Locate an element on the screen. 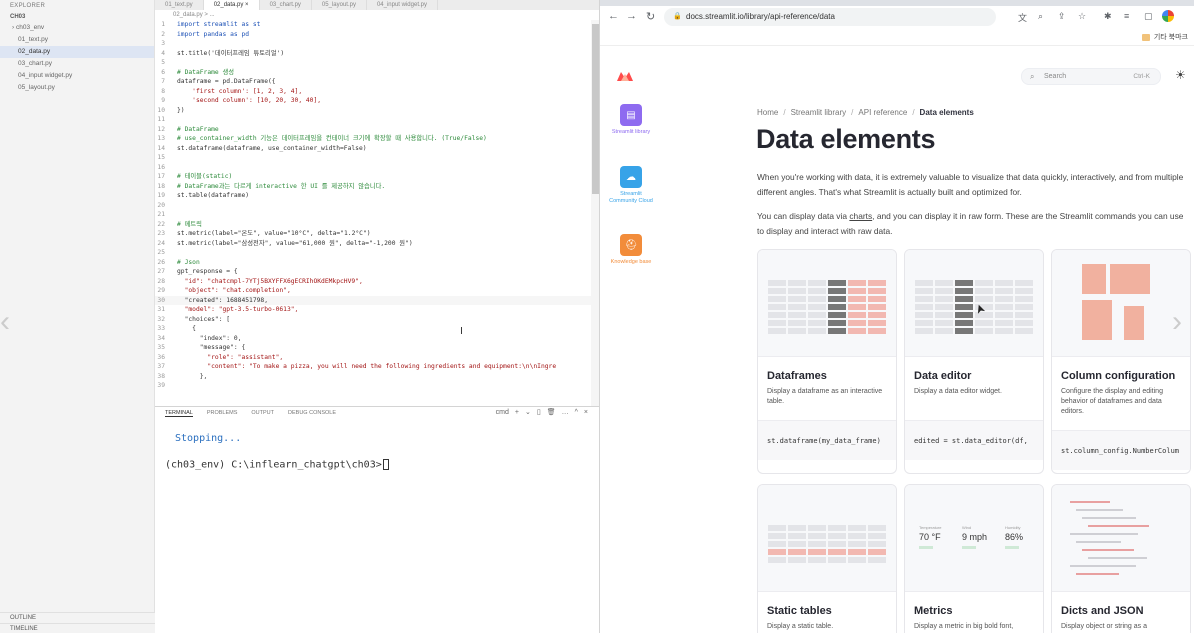 The width and height of the screenshot is (1194, 633). streamlit-logo-icon is located at coordinates (625, 77).